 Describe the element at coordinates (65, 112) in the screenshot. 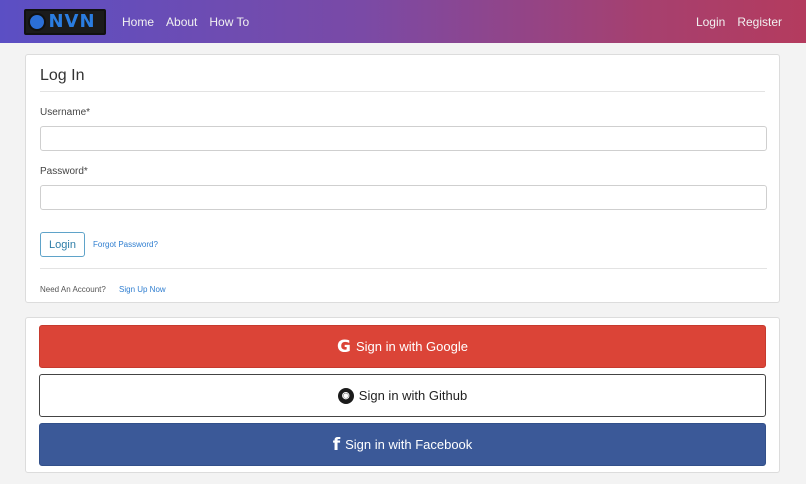

I see `username-label: Username*` at that location.